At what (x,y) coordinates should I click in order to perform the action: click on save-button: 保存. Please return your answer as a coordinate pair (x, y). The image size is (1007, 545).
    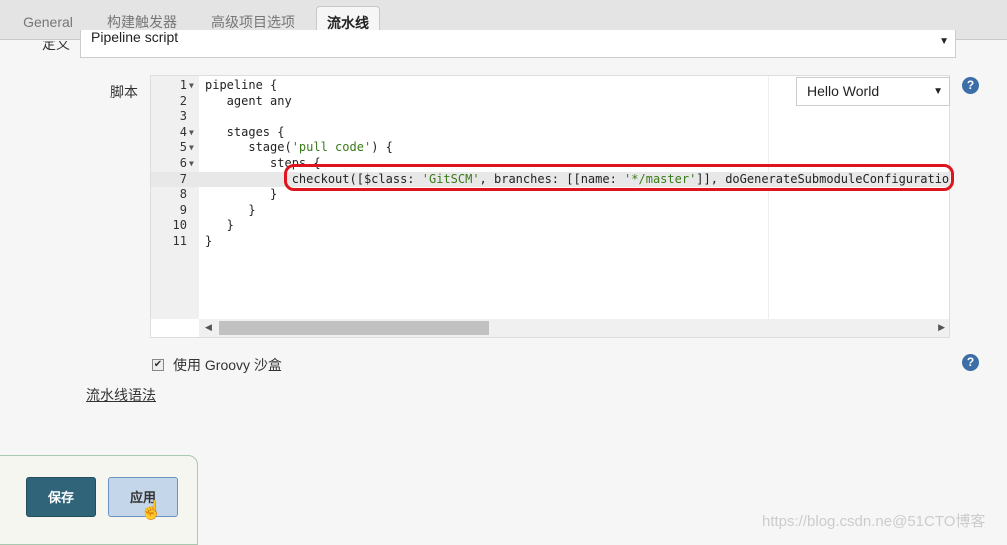
    Looking at the image, I should click on (61, 497).